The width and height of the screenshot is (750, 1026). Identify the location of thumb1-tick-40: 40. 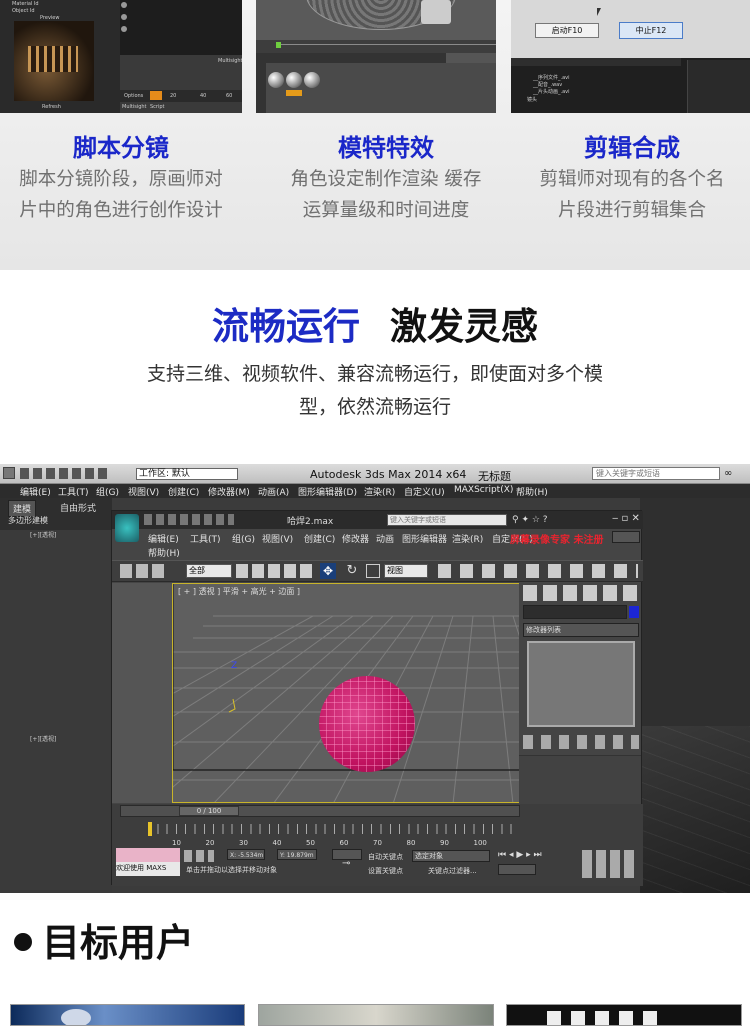
(203, 96).